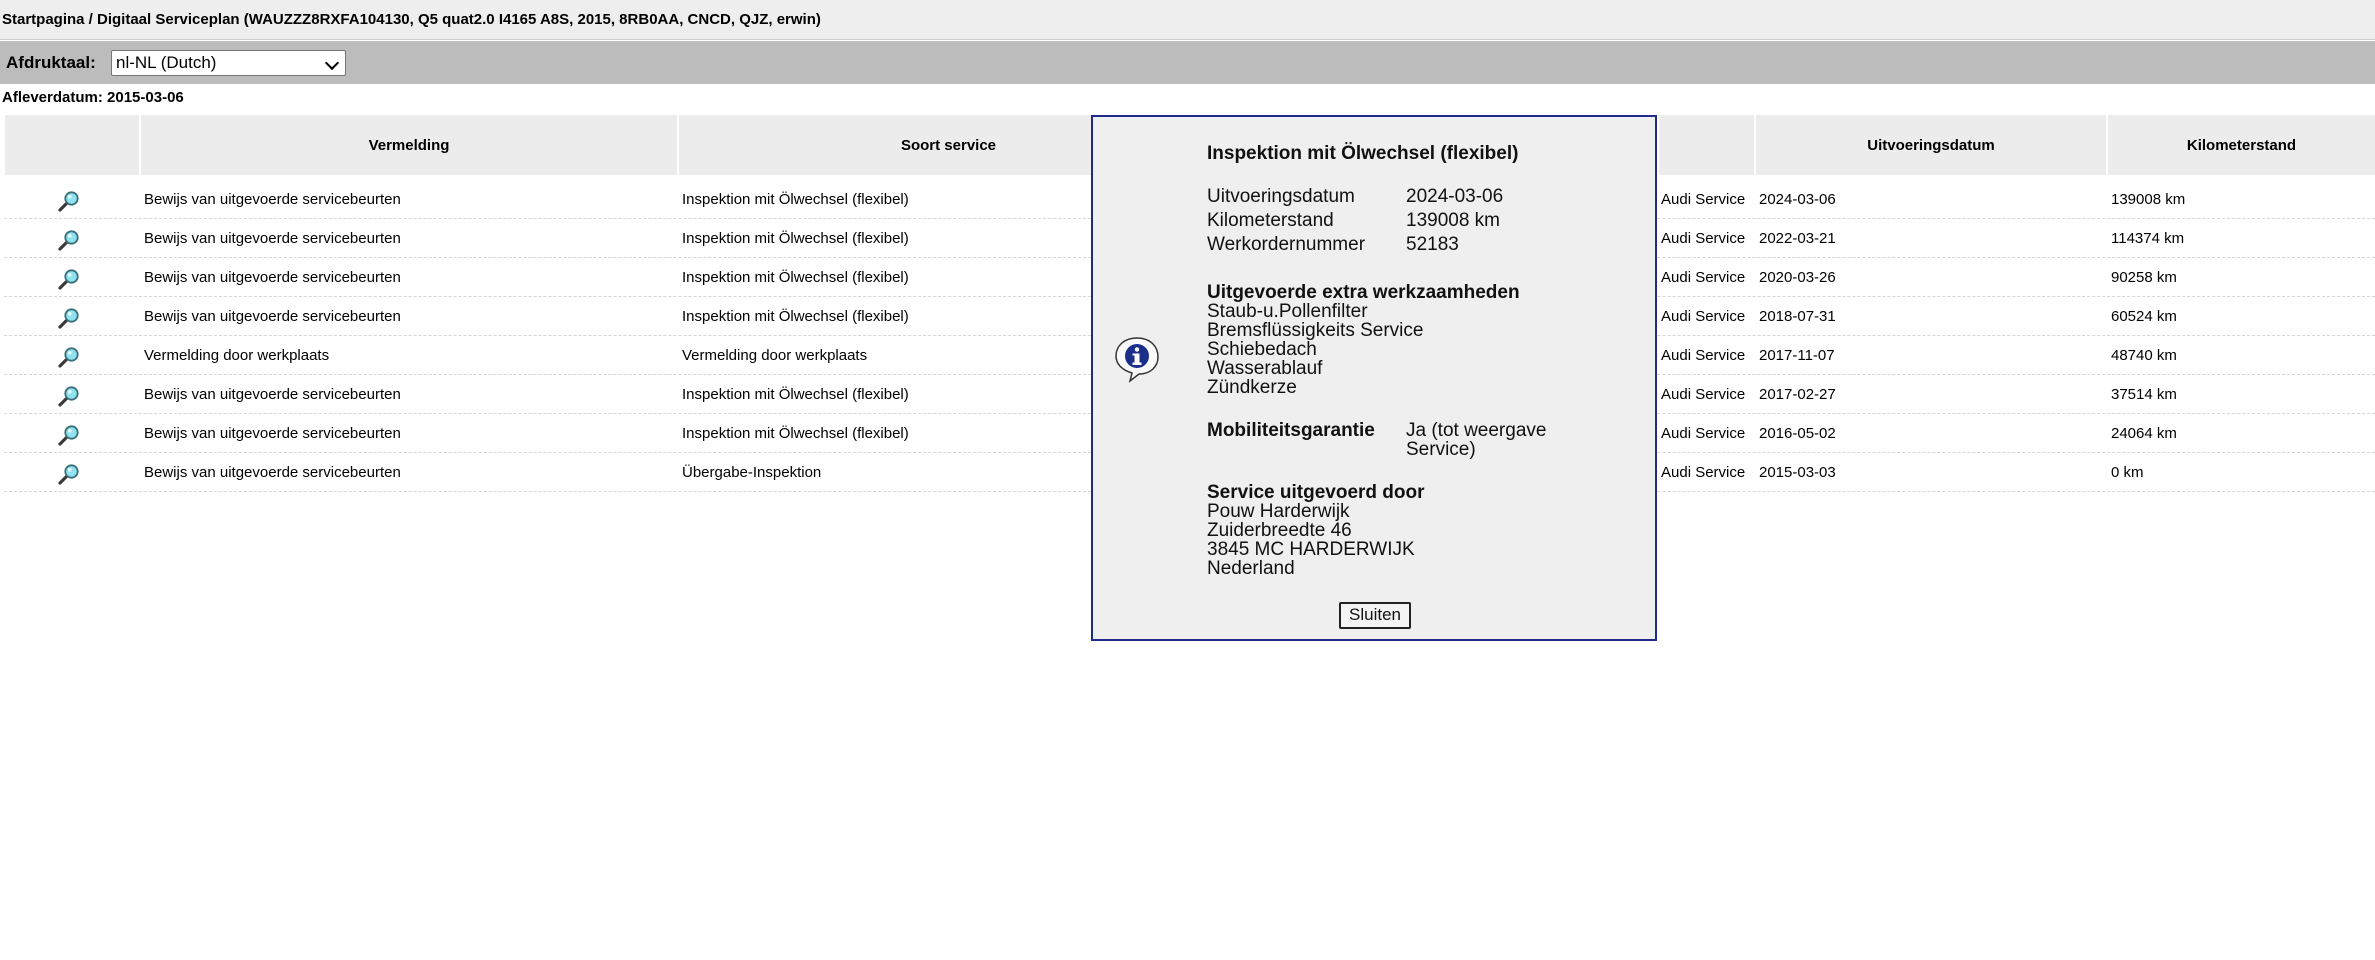  I want to click on field-value-werkordernummer: 52183, so click(1432, 244).